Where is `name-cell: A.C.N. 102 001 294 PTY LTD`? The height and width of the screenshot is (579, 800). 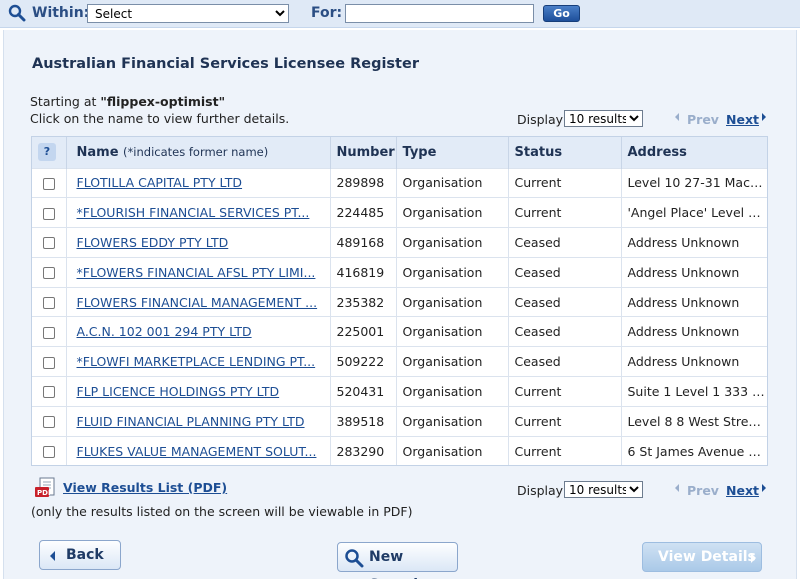 name-cell: A.C.N. 102 001 294 PTY LTD is located at coordinates (198, 331).